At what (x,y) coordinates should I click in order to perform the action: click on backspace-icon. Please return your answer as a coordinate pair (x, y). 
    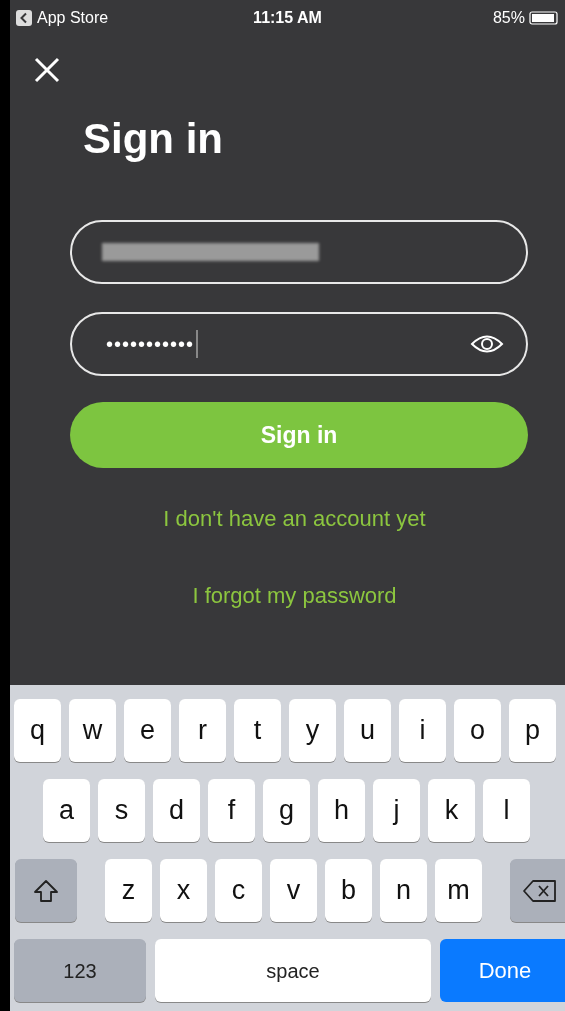
    Looking at the image, I should click on (540, 890).